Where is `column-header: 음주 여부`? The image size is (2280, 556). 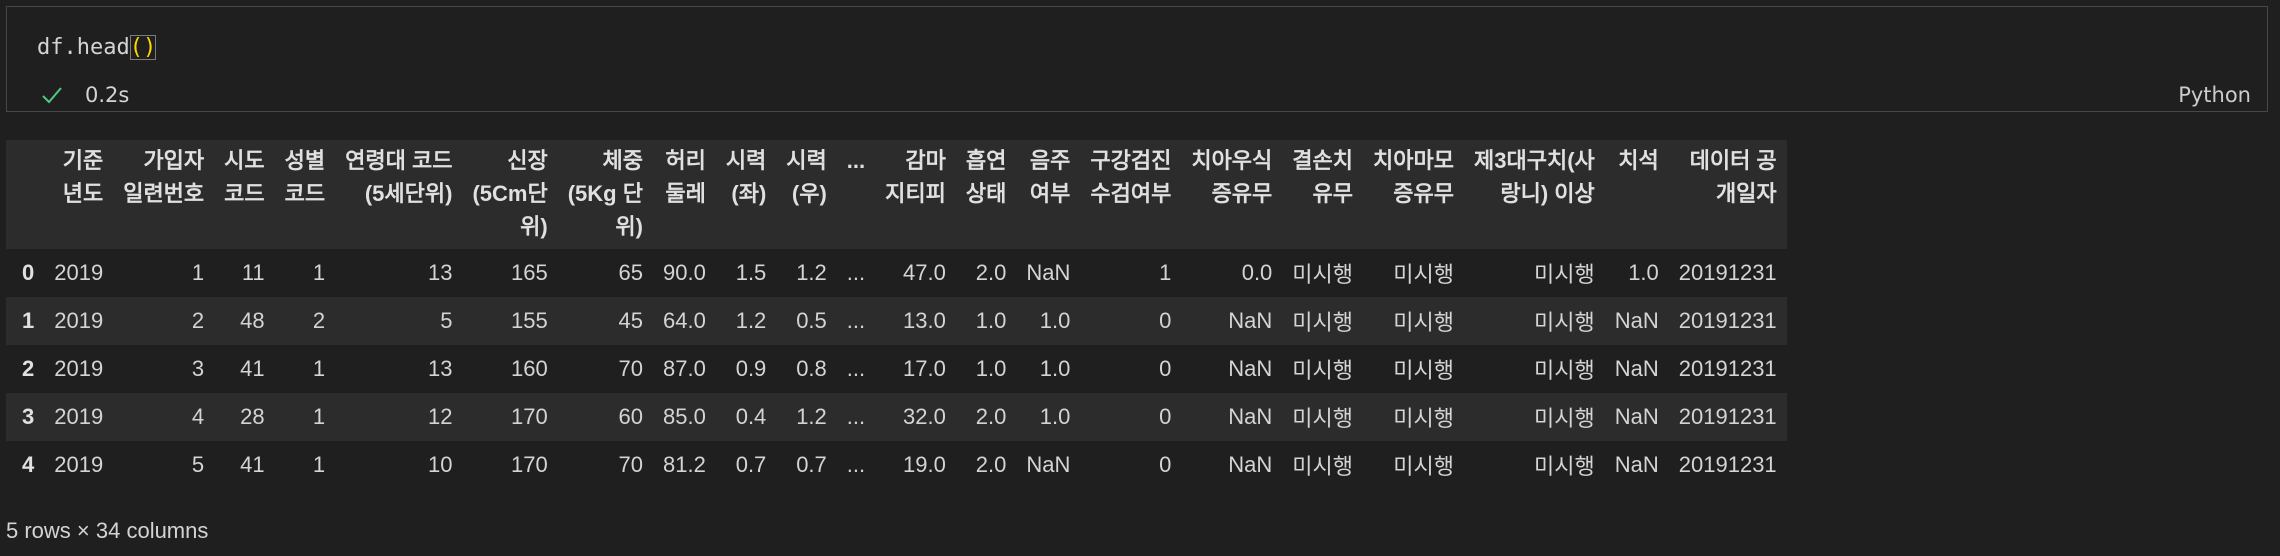
column-header: 음주 여부 is located at coordinates (1050, 177).